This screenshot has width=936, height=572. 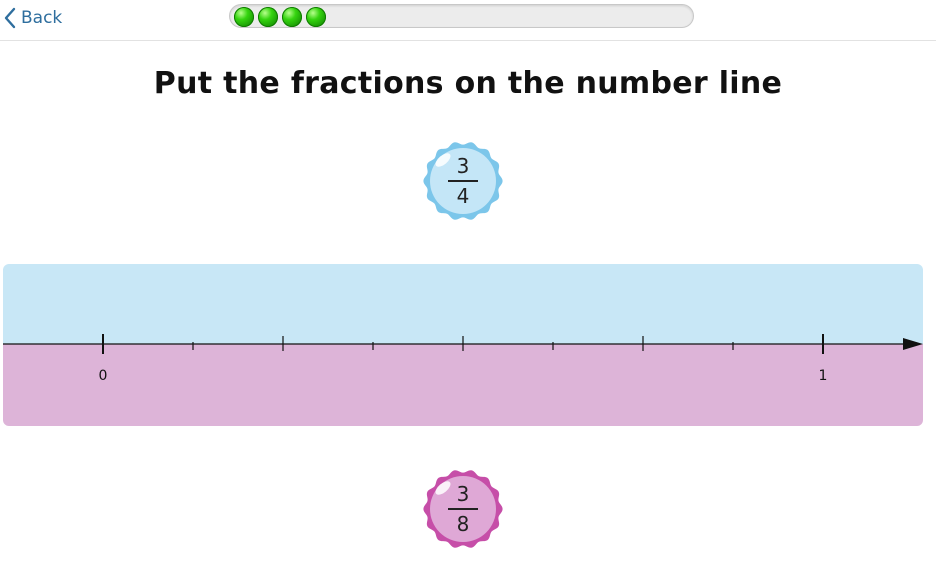 What do you see at coordinates (10, 18) in the screenshot?
I see `chevron-left-icon` at bounding box center [10, 18].